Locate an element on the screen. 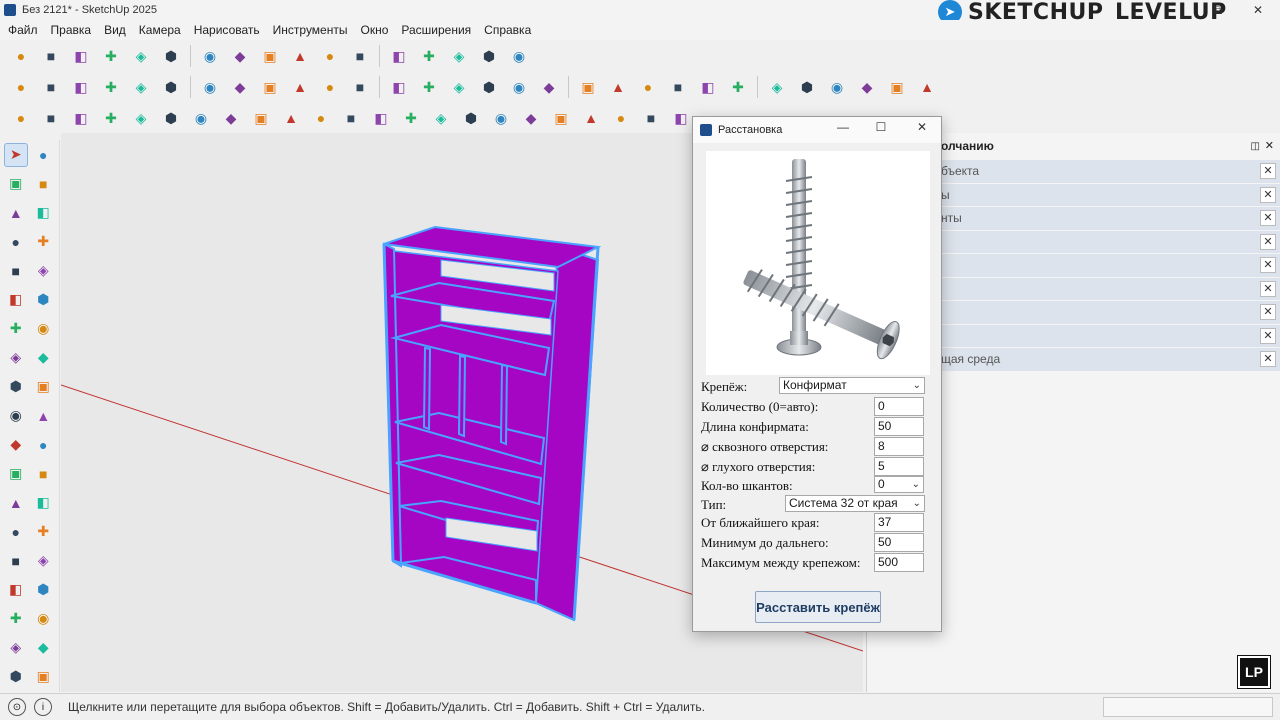 The height and width of the screenshot is (720, 1280). arc-2-icon: ◉ is located at coordinates (44, 329).